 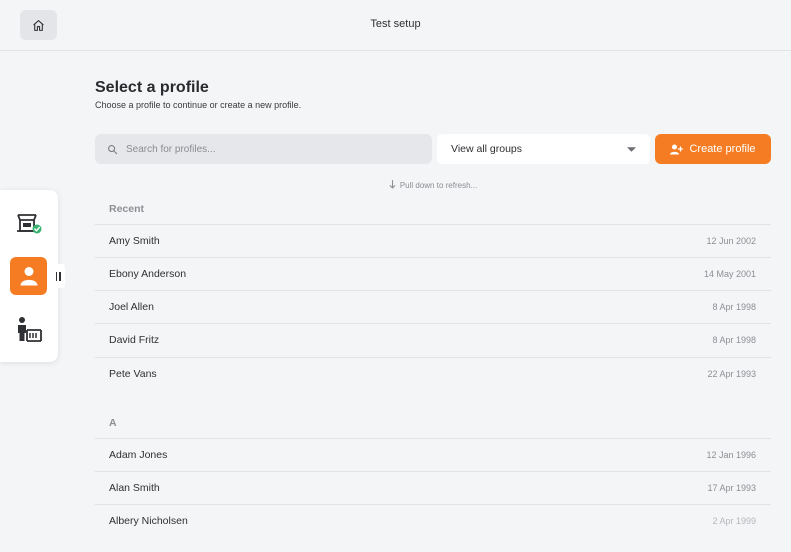 What do you see at coordinates (148, 274) in the screenshot?
I see `profile-name: Ebony Anderson` at bounding box center [148, 274].